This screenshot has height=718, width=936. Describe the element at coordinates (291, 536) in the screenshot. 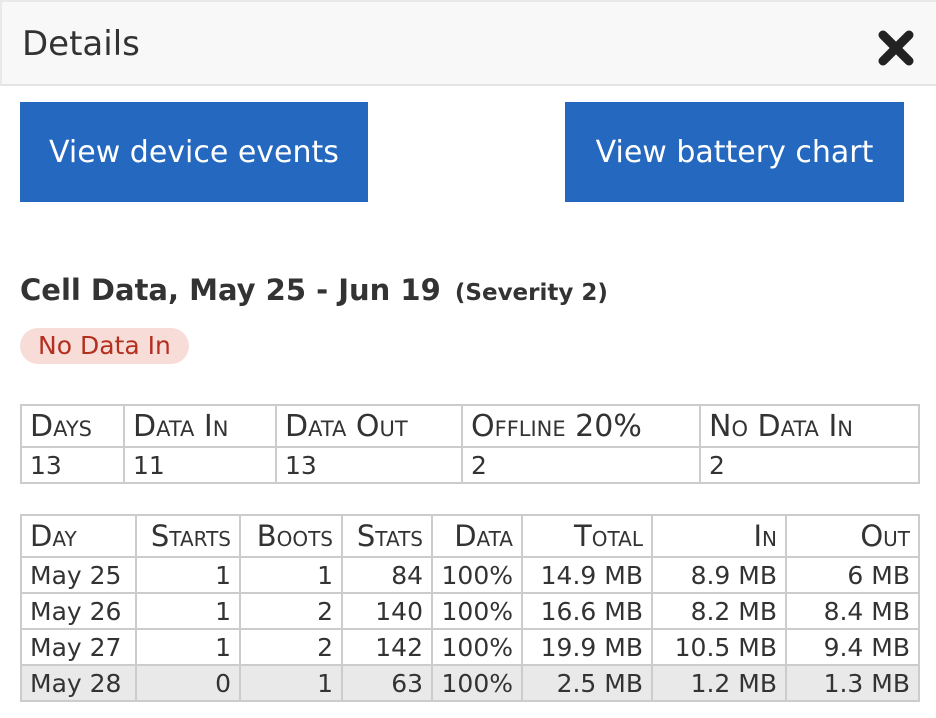

I see `daily-header-cell: Boots` at that location.